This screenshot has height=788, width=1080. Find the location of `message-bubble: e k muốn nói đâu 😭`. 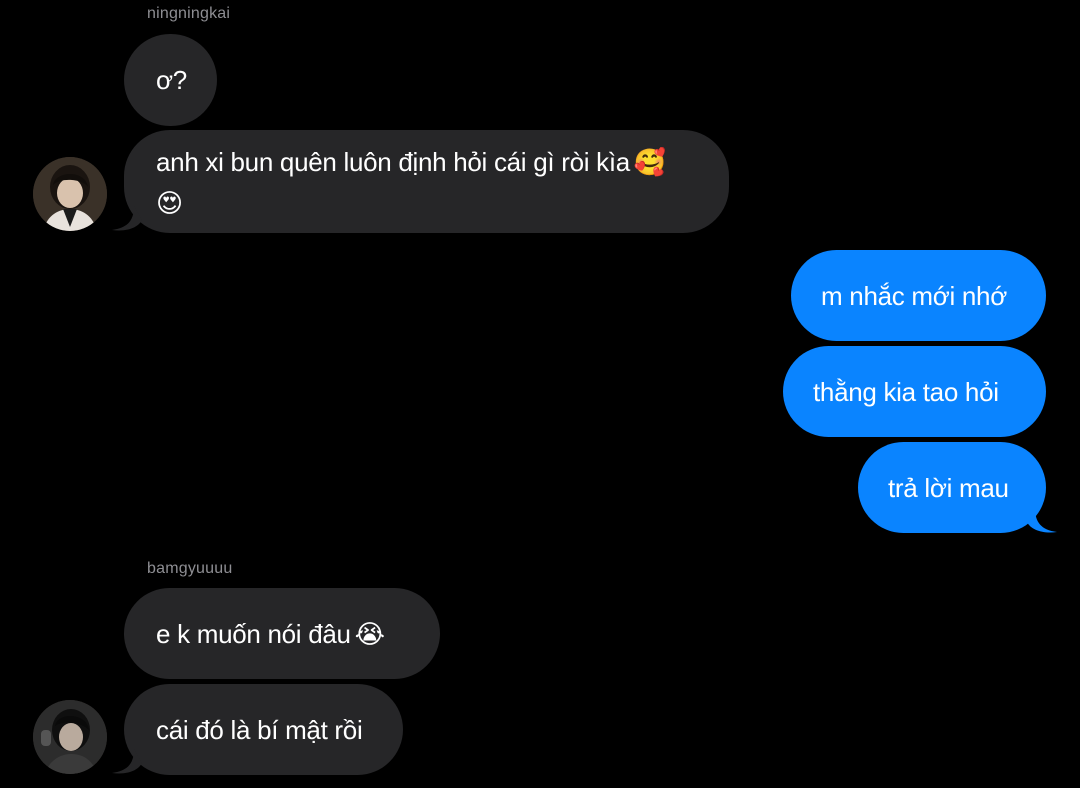

message-bubble: e k muốn nói đâu 😭 is located at coordinates (282, 633).